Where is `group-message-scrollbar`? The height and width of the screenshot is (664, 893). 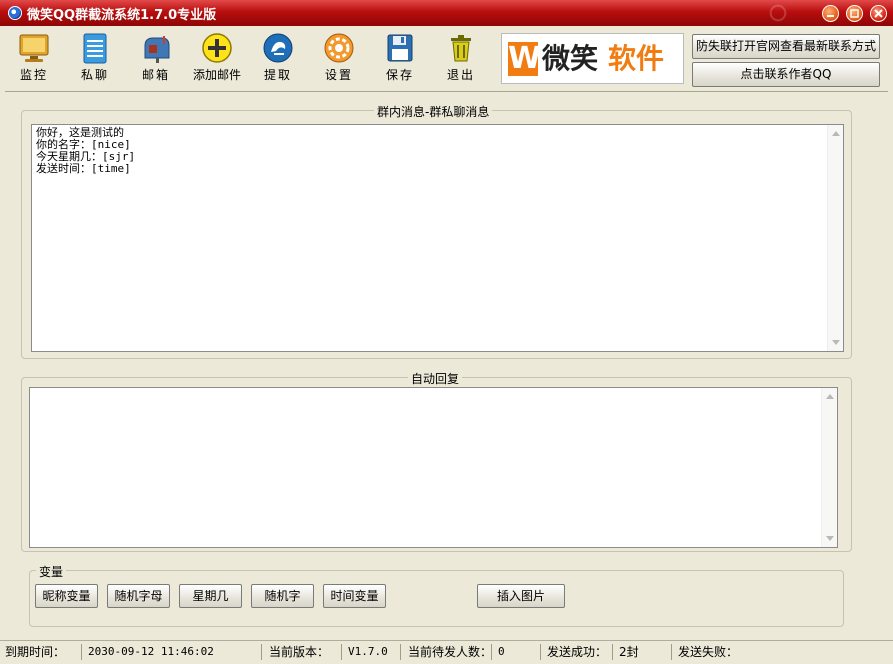 group-message-scrollbar is located at coordinates (835, 238).